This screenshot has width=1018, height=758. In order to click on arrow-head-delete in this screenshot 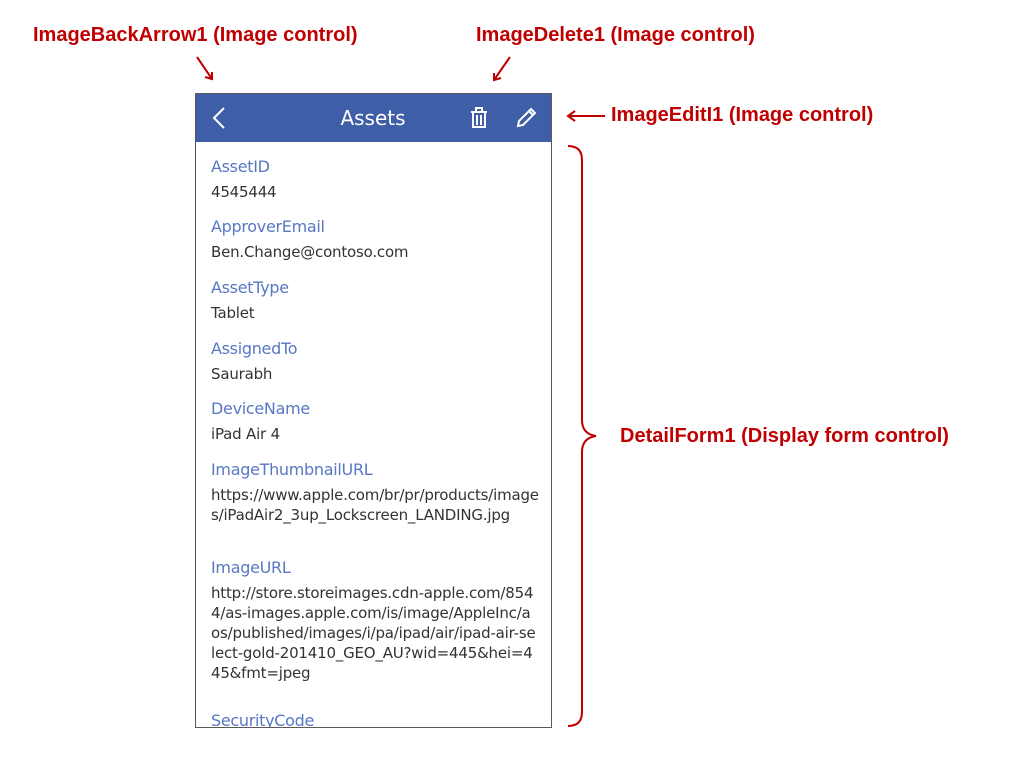, I will do `click(497, 77)`.